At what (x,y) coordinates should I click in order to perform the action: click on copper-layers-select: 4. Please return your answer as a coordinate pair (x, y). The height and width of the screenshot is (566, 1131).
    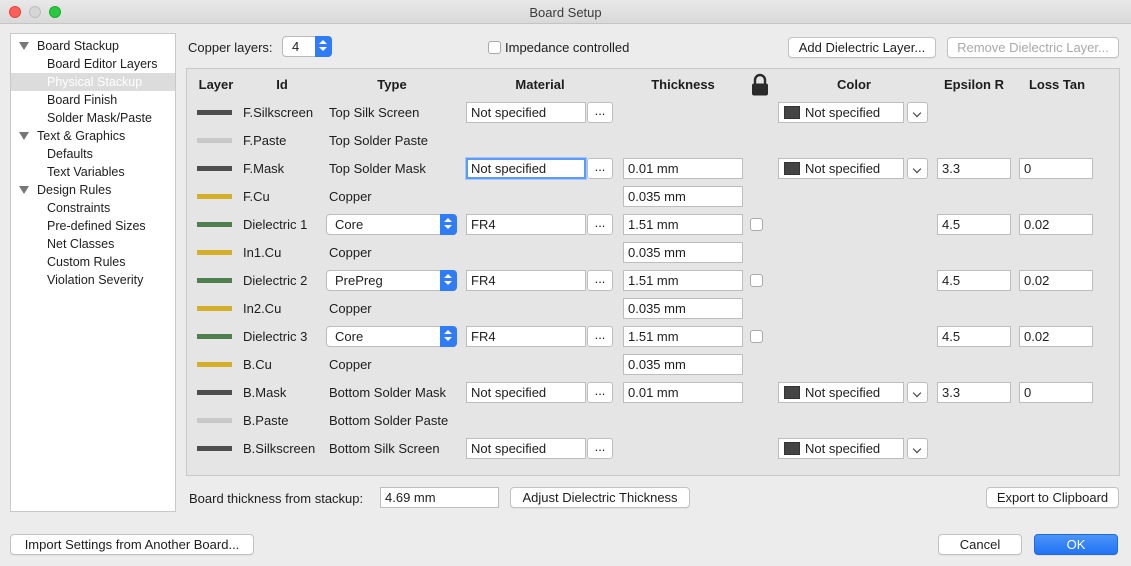
    Looking at the image, I should click on (307, 46).